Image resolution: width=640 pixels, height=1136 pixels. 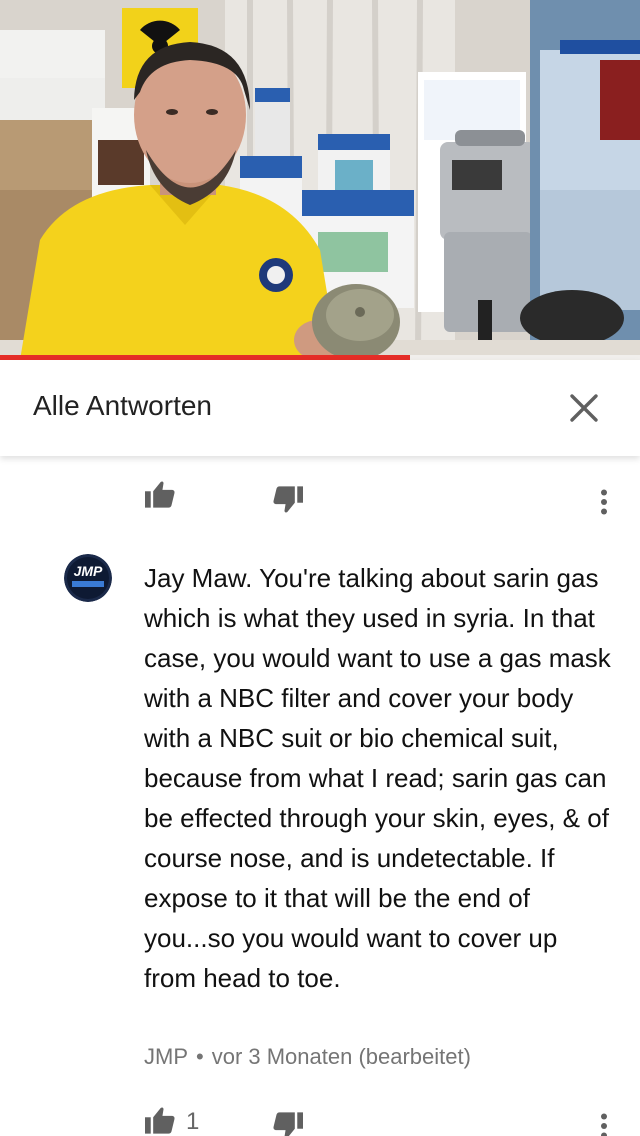 I want to click on like-count: 1, so click(x=193, y=1121).